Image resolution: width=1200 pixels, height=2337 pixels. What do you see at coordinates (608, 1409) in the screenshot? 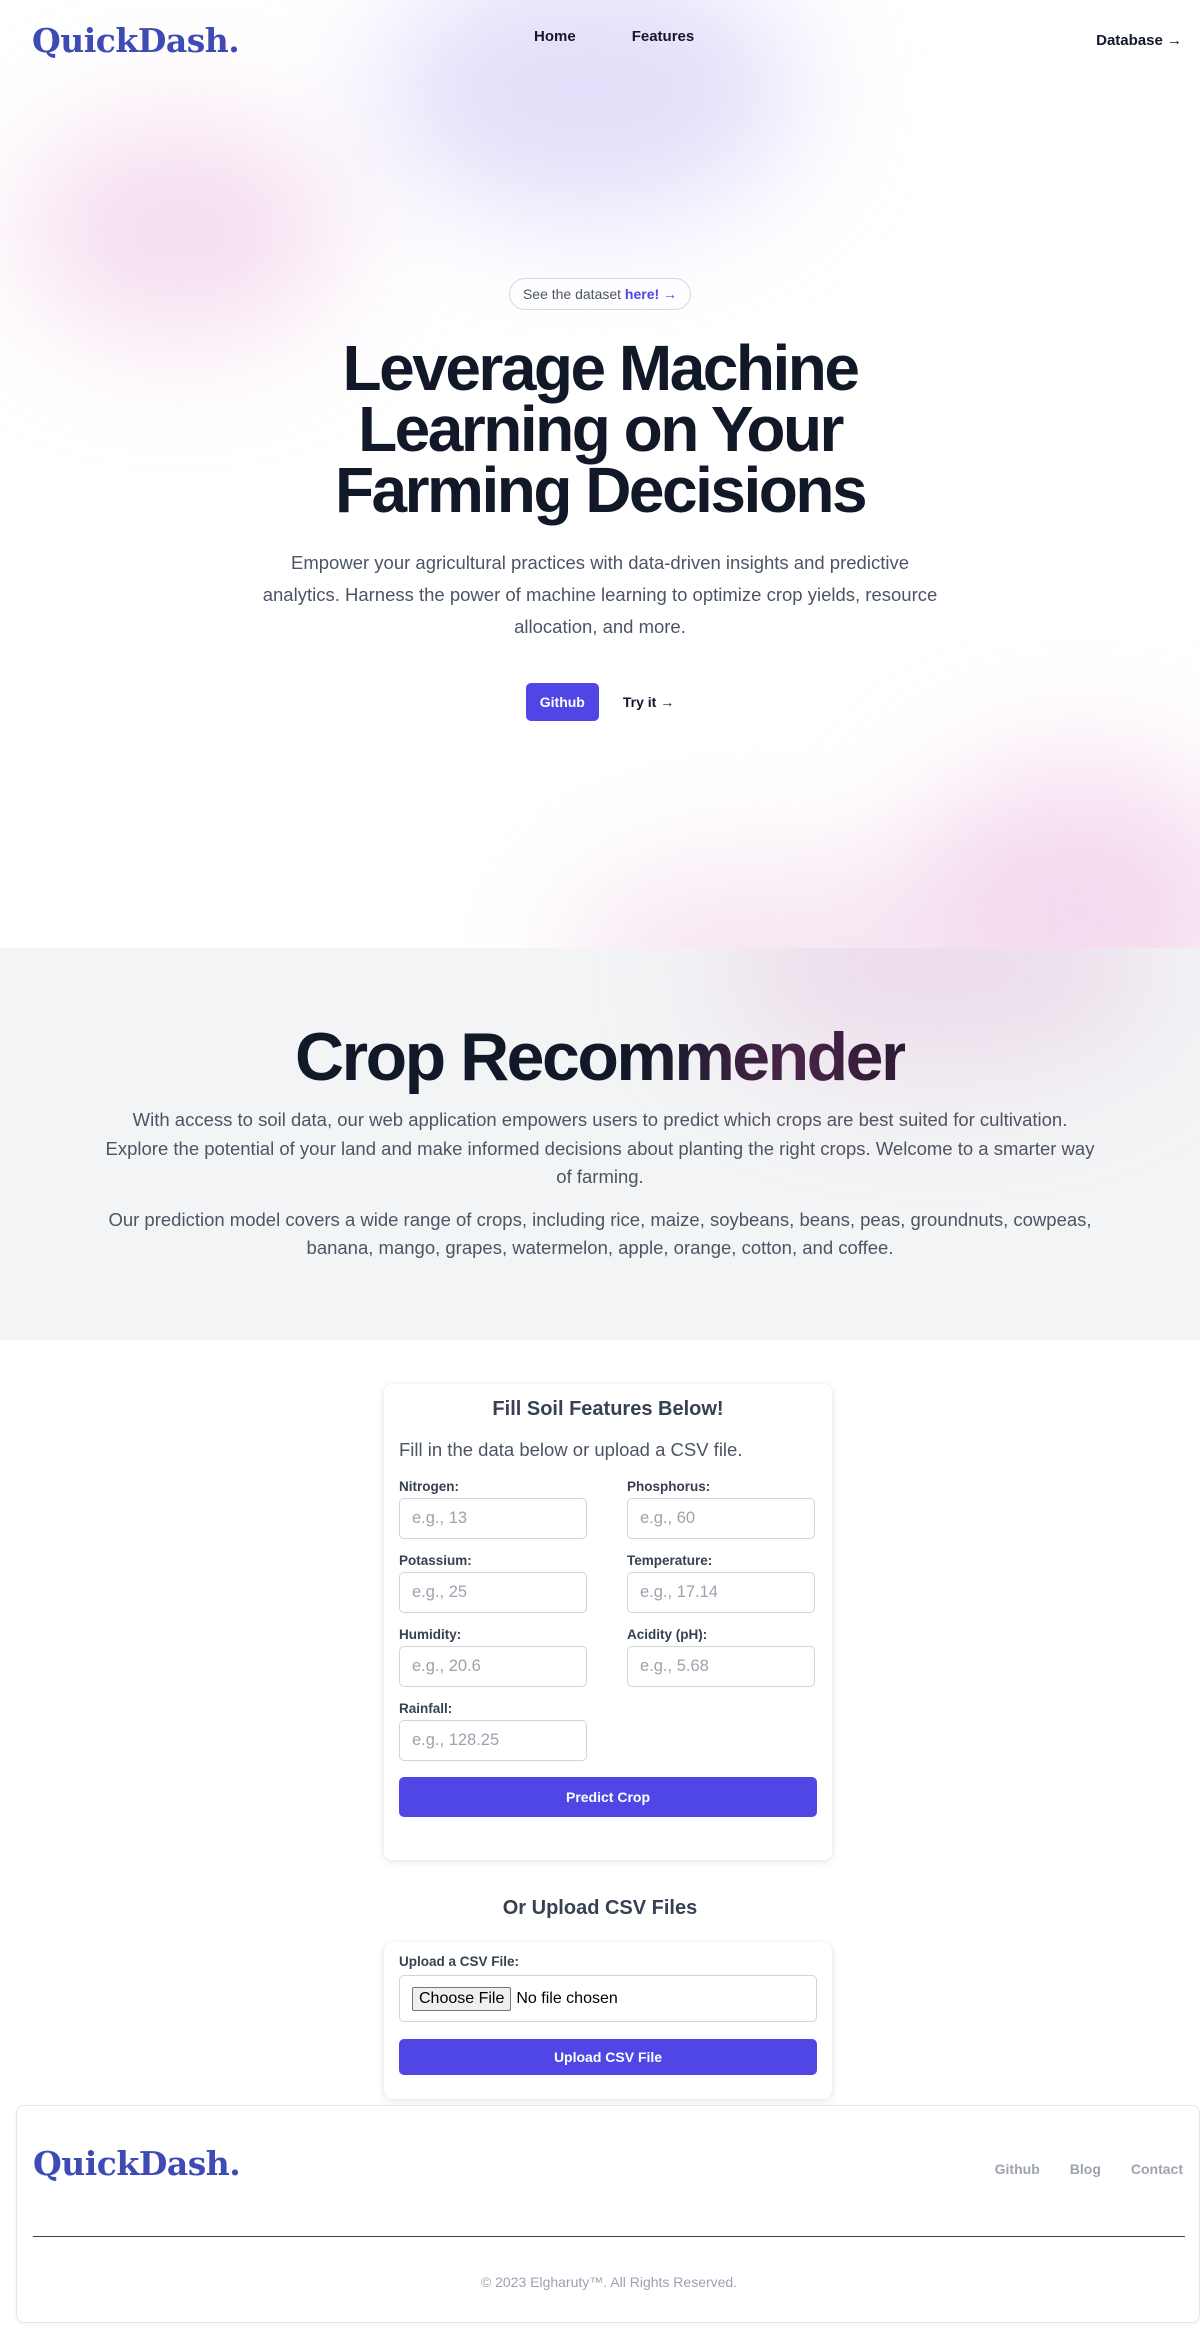
I see `form-title: Fill Soil Features Below!` at bounding box center [608, 1409].